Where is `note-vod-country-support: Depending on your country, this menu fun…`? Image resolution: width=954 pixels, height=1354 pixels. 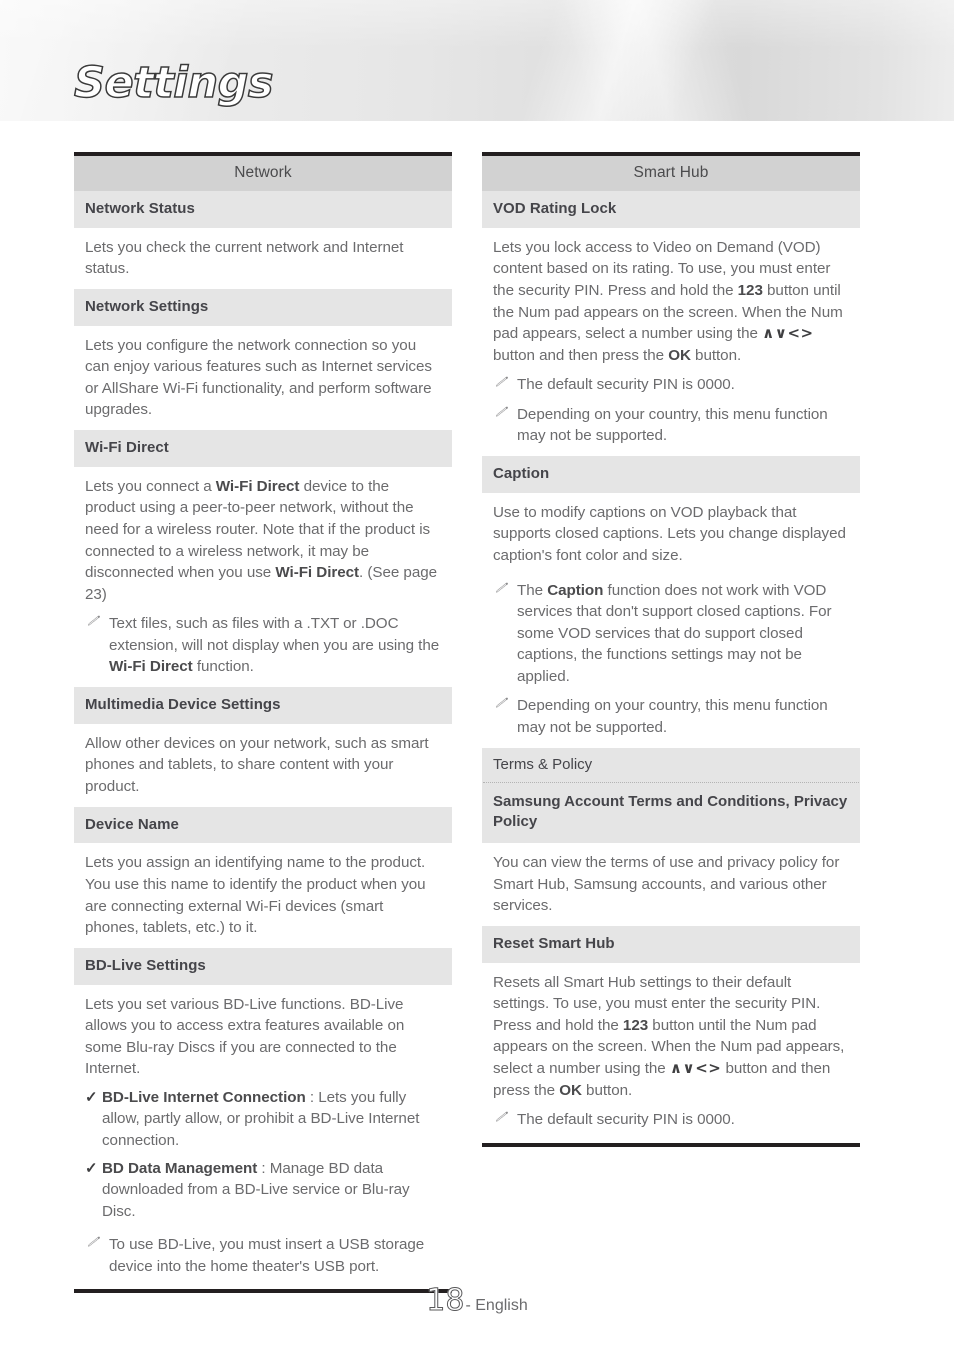 note-vod-country-support: Depending on your country, this menu fun… is located at coordinates (671, 425).